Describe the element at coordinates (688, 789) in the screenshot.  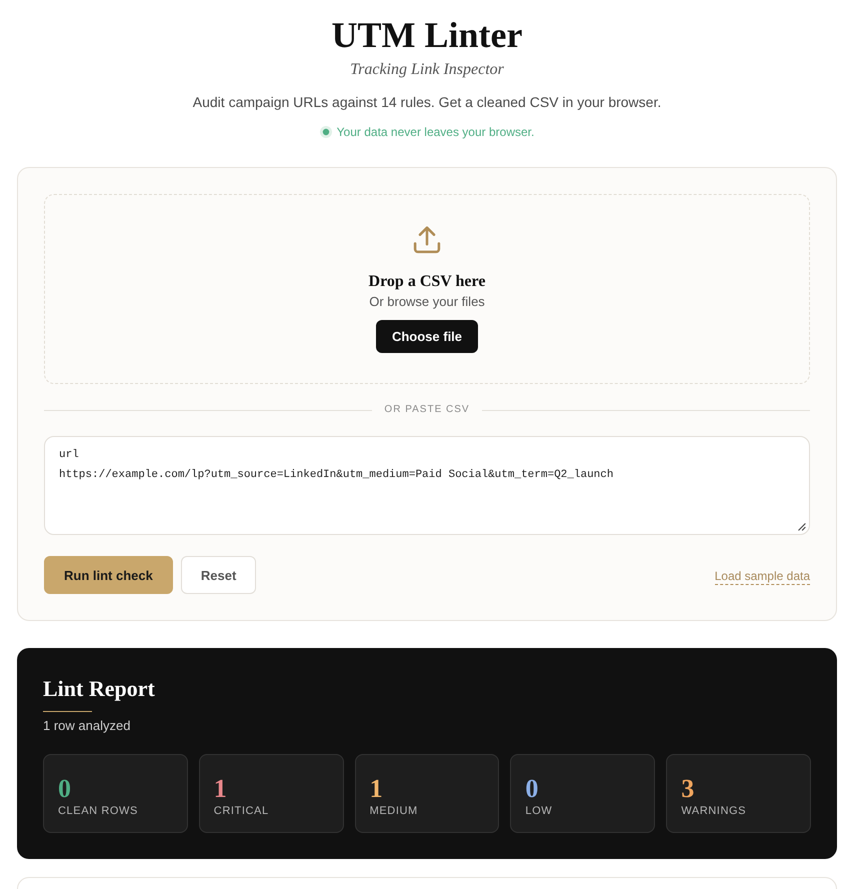
I see `stat-value: 3` at that location.